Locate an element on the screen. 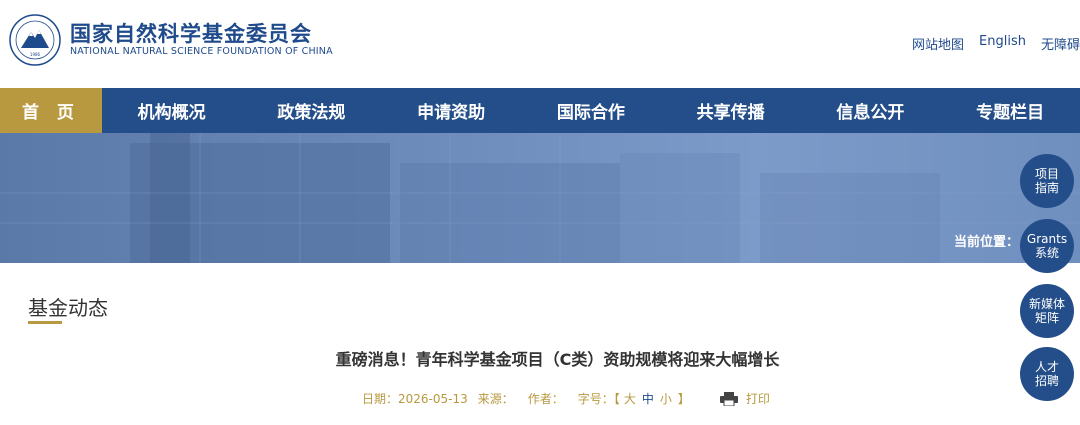 The height and width of the screenshot is (425, 1080). new-media-button: 新媒体 矩阵 is located at coordinates (1047, 311).